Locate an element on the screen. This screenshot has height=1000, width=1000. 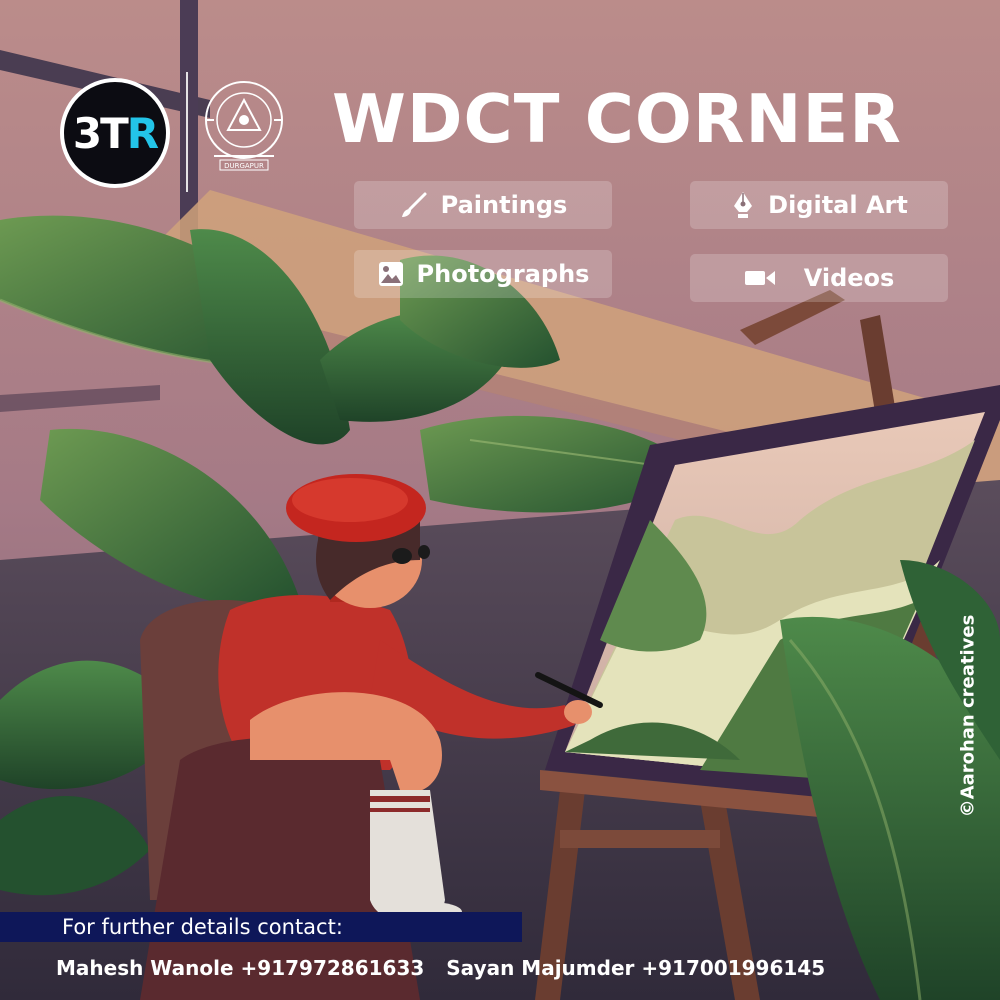
video-camera-icon is located at coordinates (759, 278).